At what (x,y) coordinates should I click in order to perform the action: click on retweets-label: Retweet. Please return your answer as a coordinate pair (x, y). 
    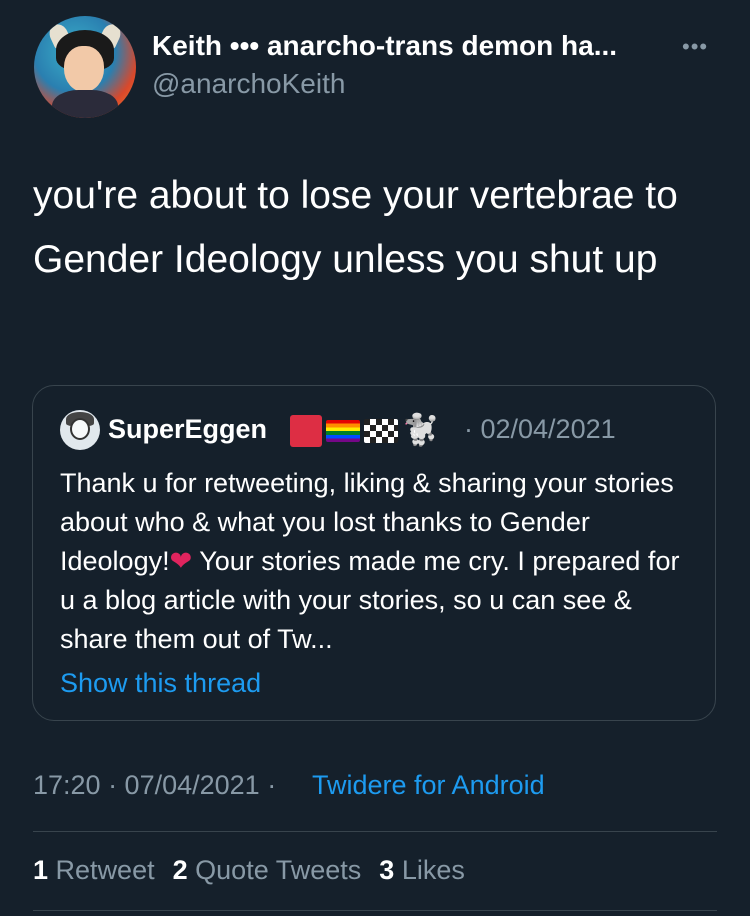
    Looking at the image, I should click on (105, 870).